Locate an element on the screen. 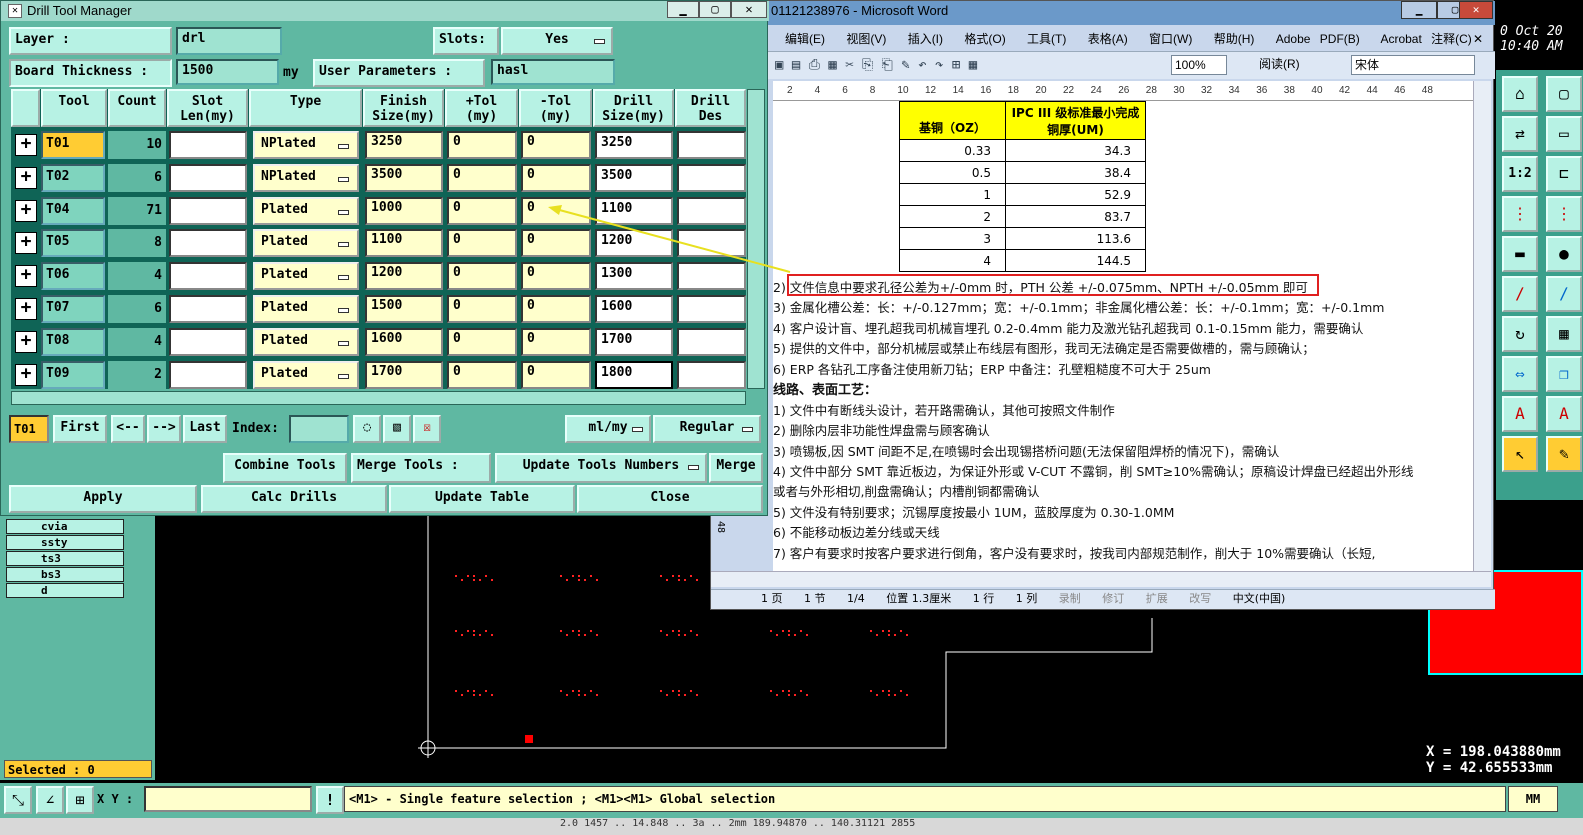 This screenshot has height=835, width=1583. rotate-icon: ↻ is located at coordinates (1520, 334).